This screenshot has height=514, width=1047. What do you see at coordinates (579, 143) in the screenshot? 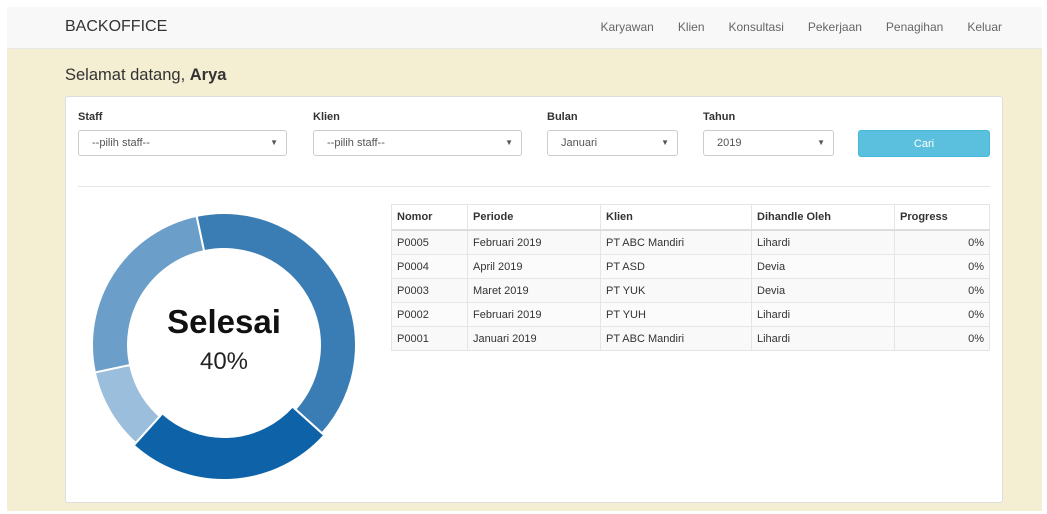
I see `bulan-select-value: Januari` at bounding box center [579, 143].